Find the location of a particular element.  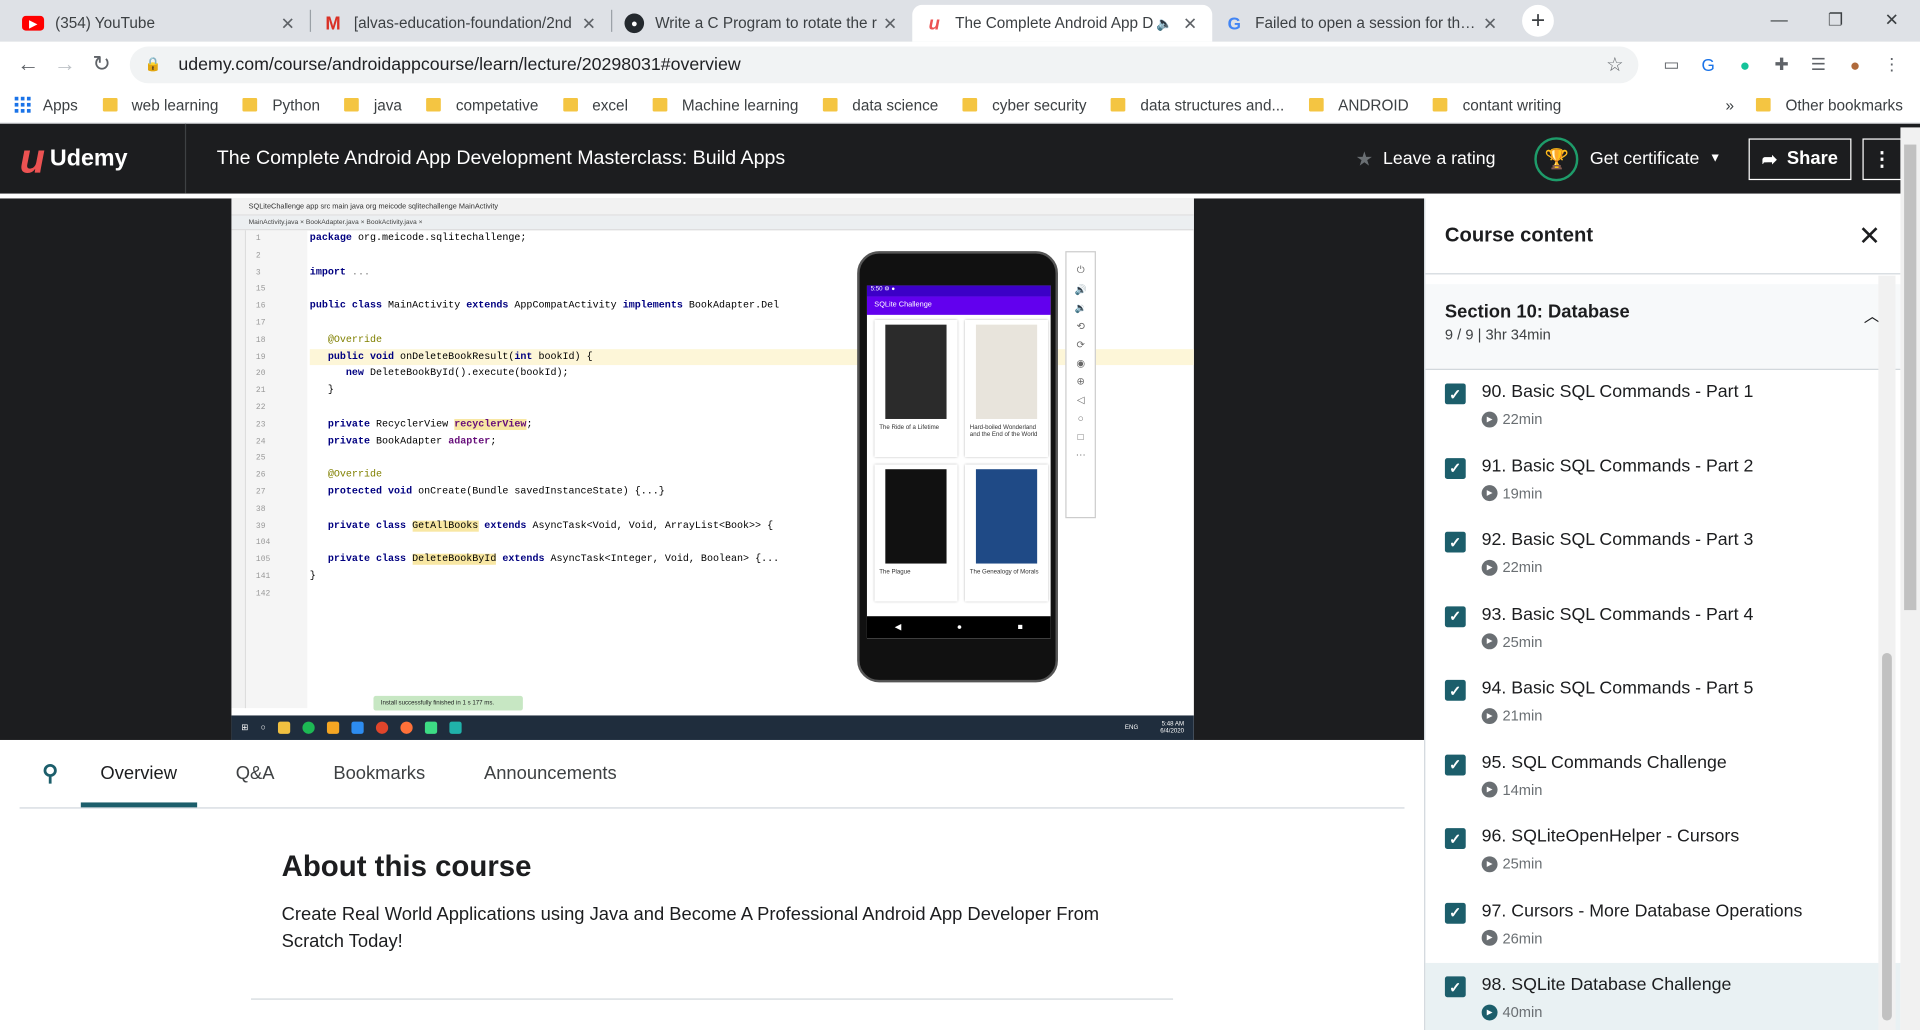

browser-tab-udemy: u The Complete Android App D 🔈 ✕ is located at coordinates (1062, 23).